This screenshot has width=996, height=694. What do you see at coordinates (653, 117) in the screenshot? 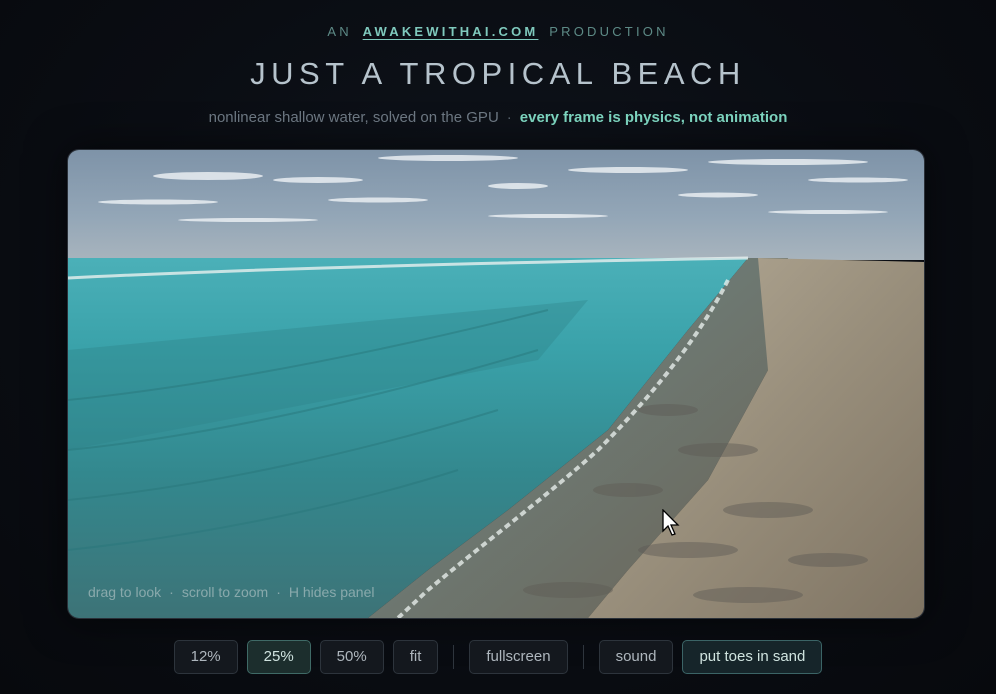
I see `subtitle-emphasis: every frame is physics, not animation` at bounding box center [653, 117].